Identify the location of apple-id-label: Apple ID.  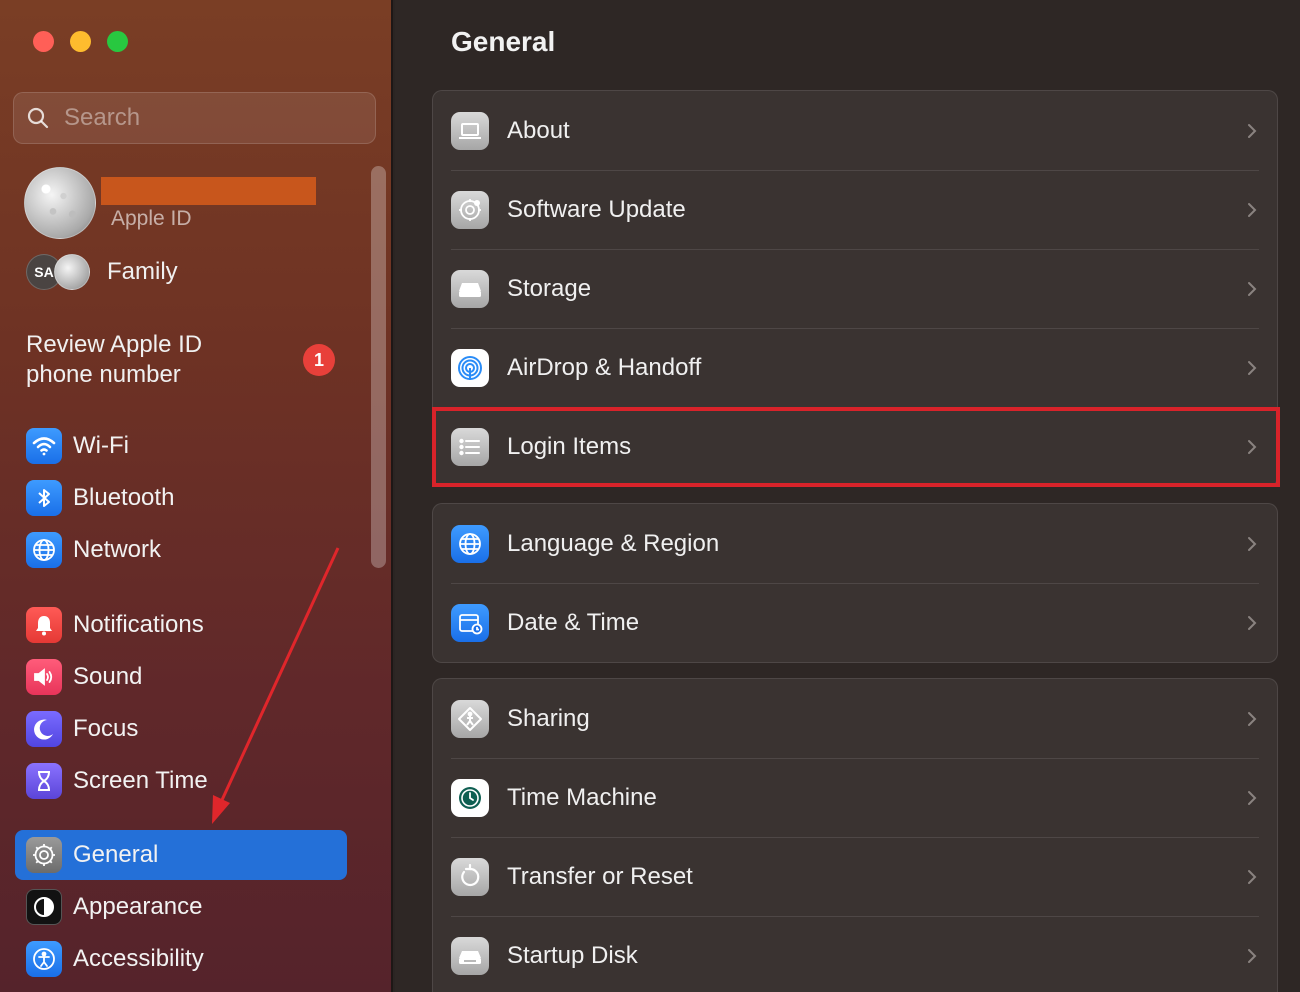
(151, 218).